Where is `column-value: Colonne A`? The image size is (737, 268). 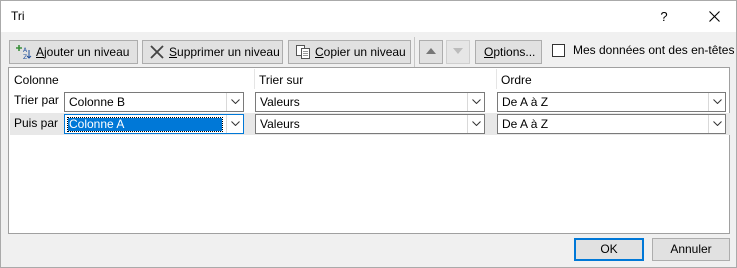
column-value: Colonne A is located at coordinates (145, 124).